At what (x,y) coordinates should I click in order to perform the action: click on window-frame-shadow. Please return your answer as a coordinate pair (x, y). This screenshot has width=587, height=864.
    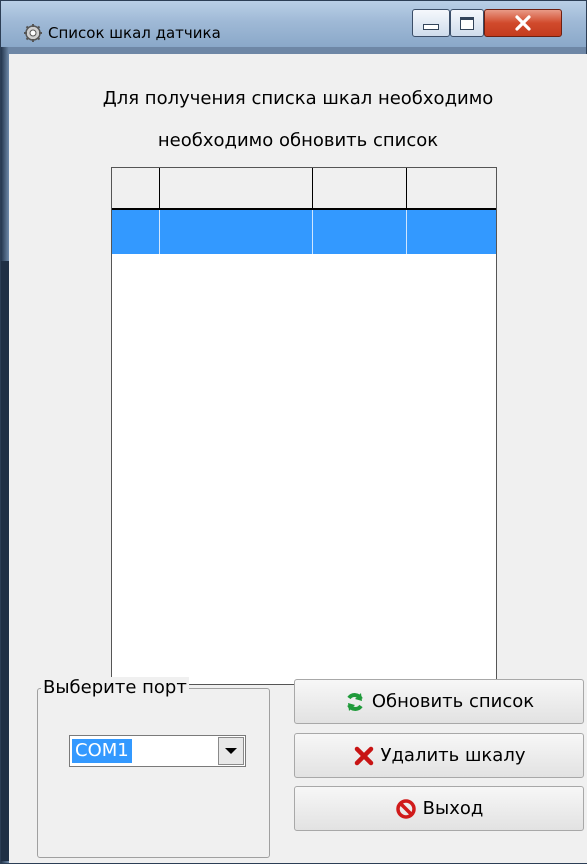
    Looking at the image, I should click on (5, 561).